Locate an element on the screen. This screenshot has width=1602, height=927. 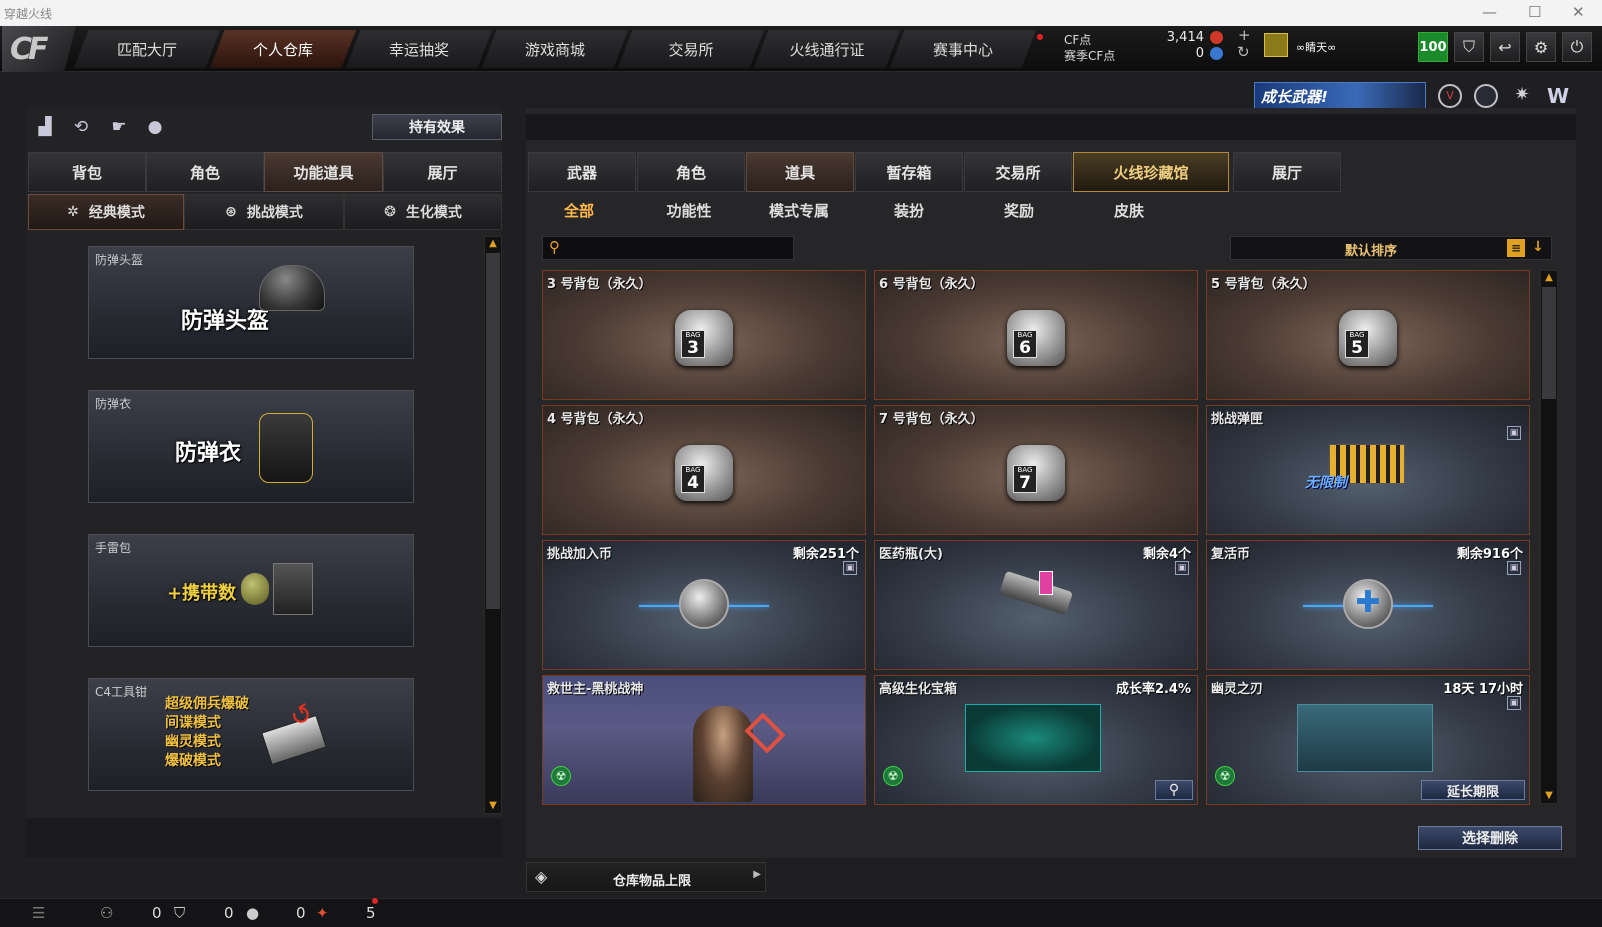
subtab-mode-exclusive: 模式专属 is located at coordinates (799, 210).